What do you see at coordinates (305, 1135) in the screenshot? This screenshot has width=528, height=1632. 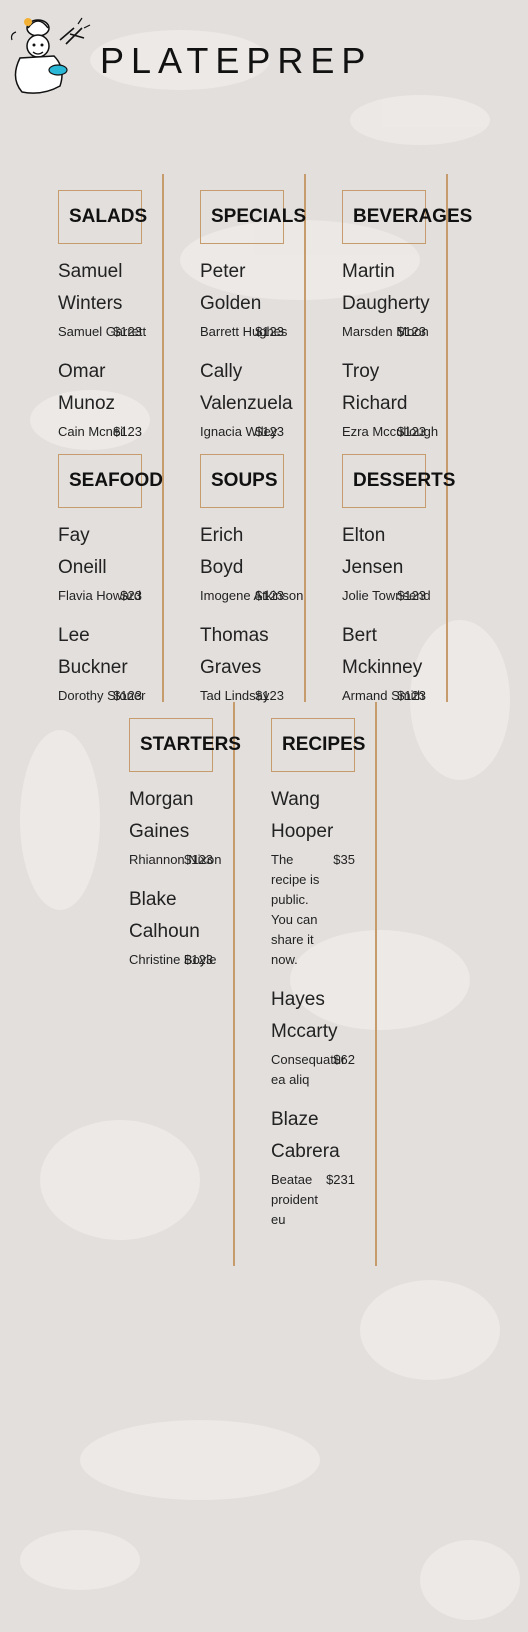 I see `item-name: Blaze Cabrera` at bounding box center [305, 1135].